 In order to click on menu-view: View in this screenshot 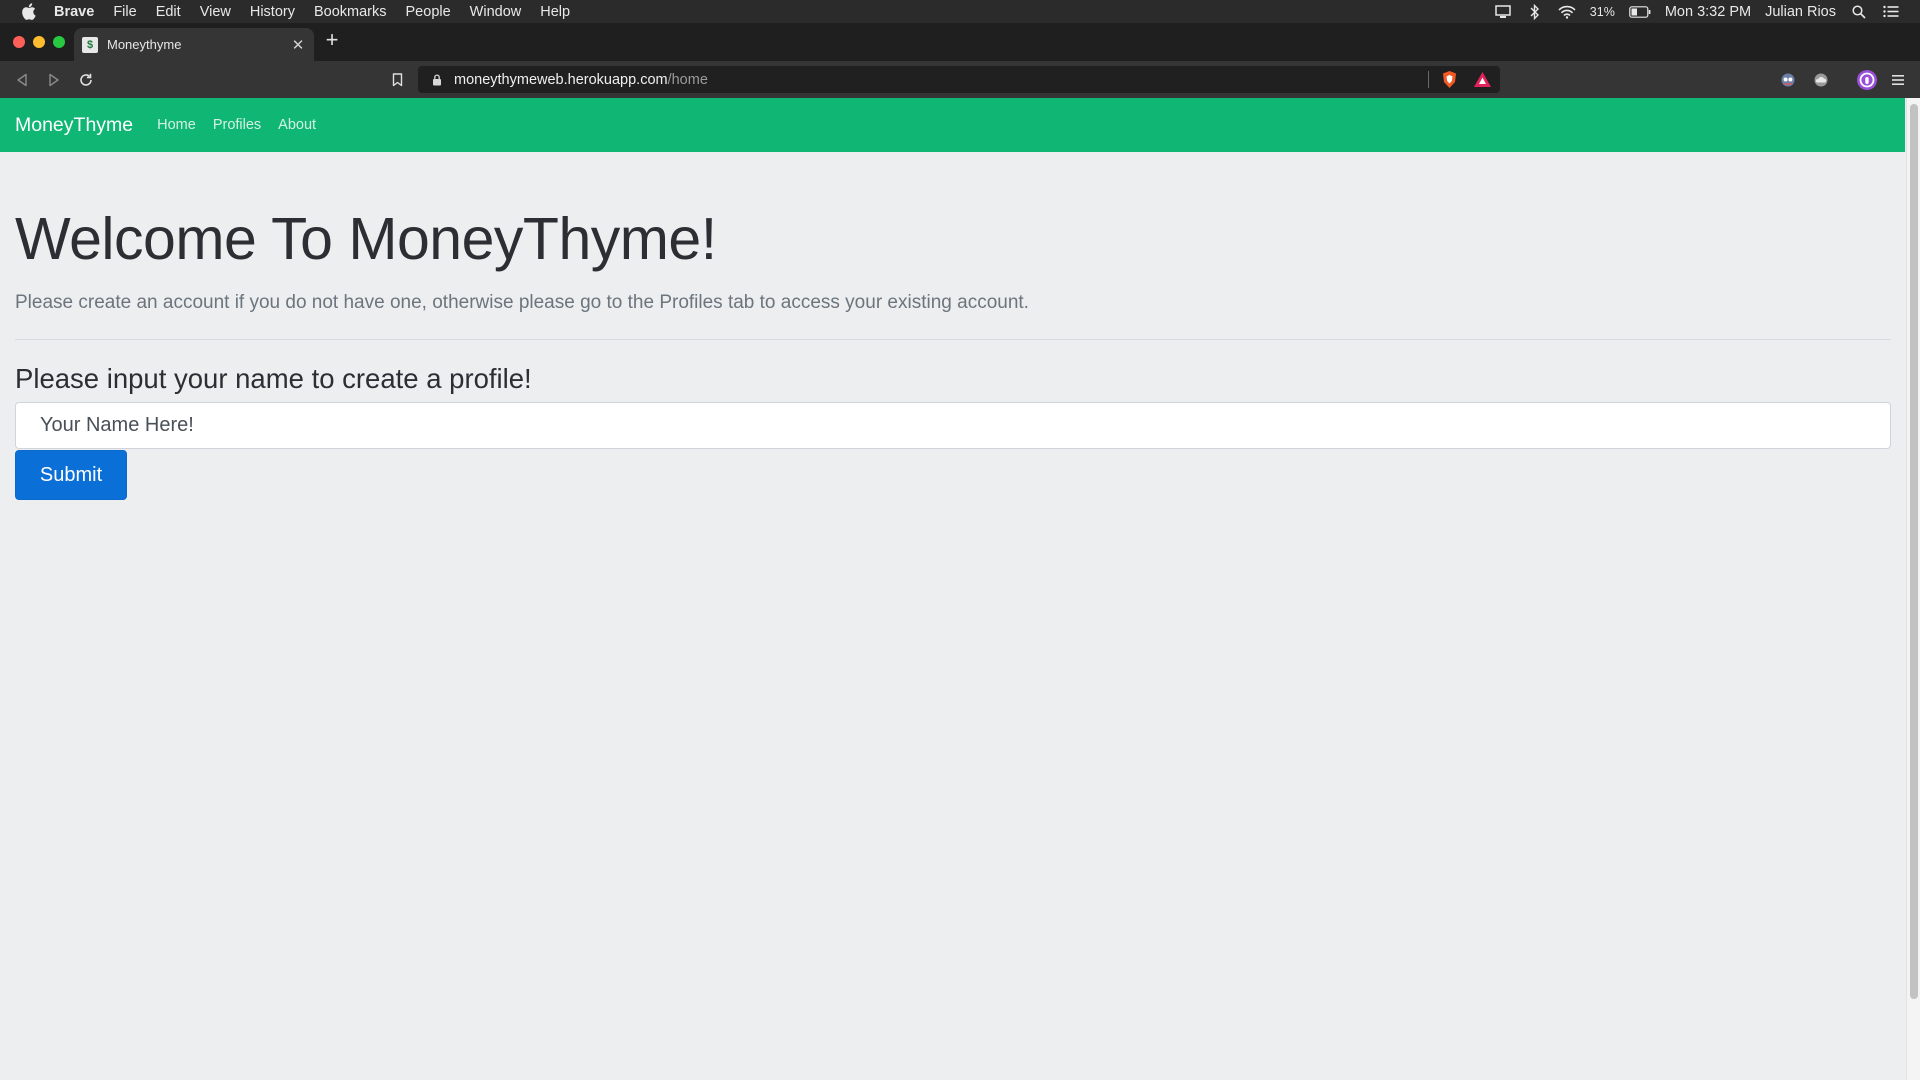, I will do `click(215, 12)`.